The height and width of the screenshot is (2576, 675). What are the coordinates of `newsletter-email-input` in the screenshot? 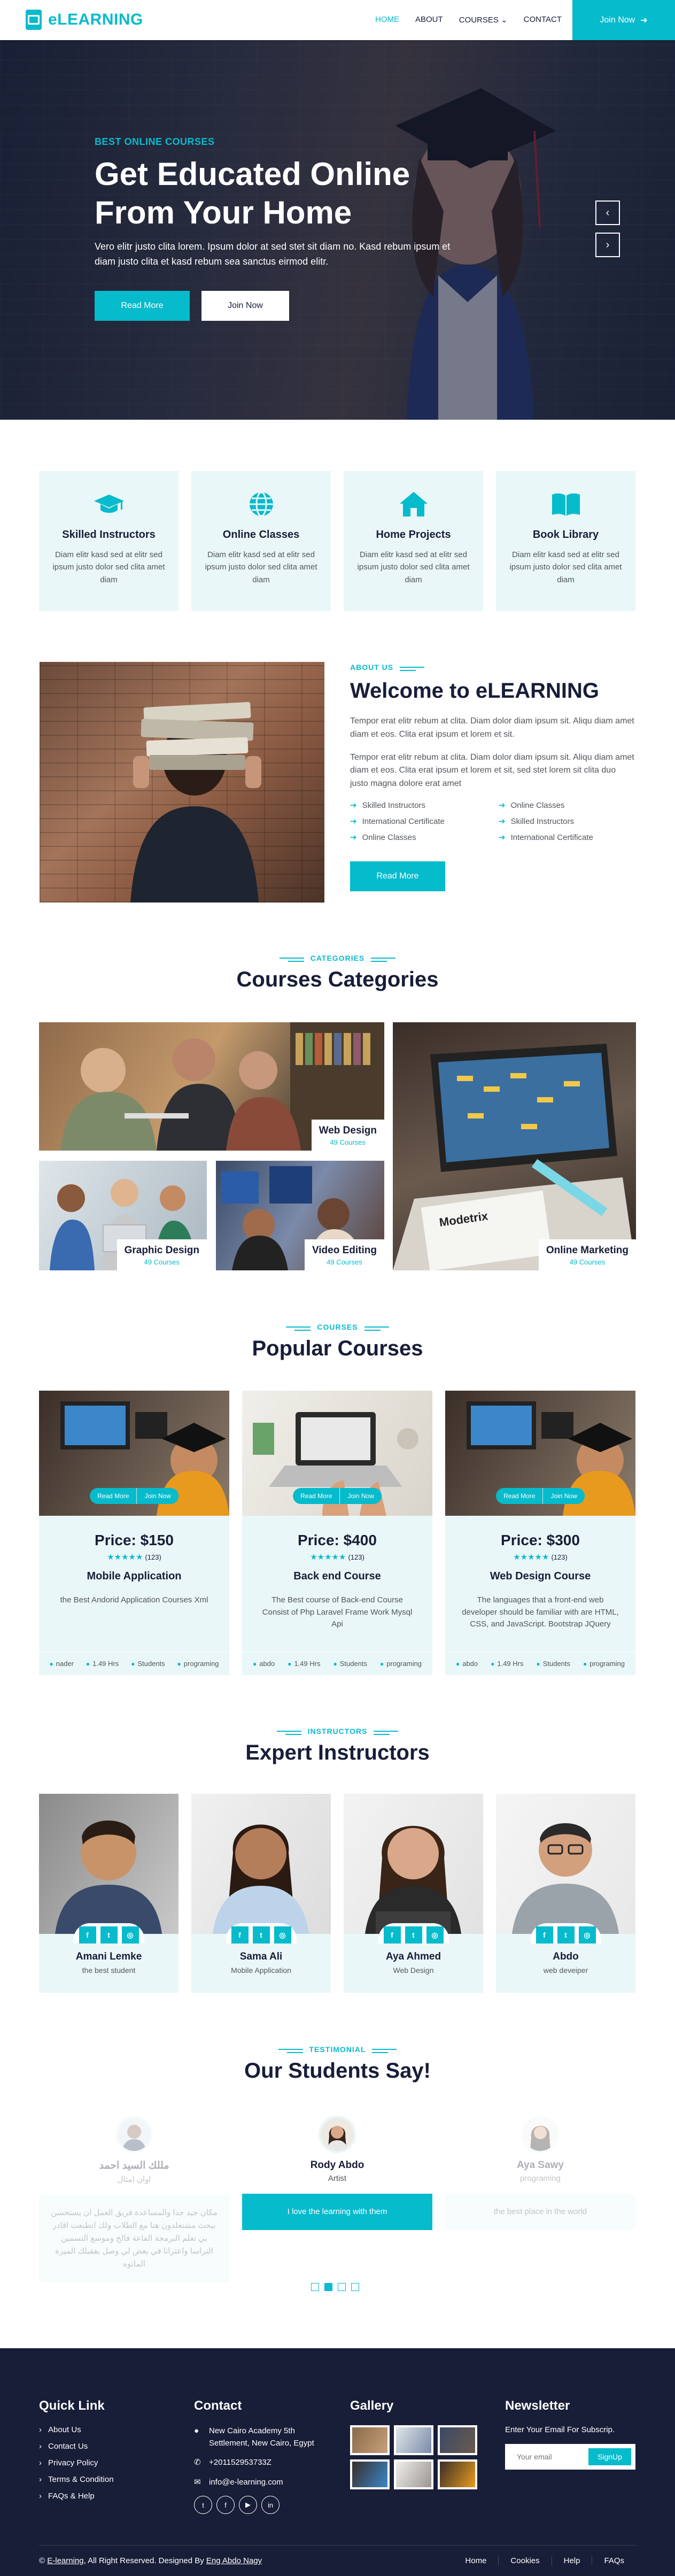 It's located at (545, 2457).